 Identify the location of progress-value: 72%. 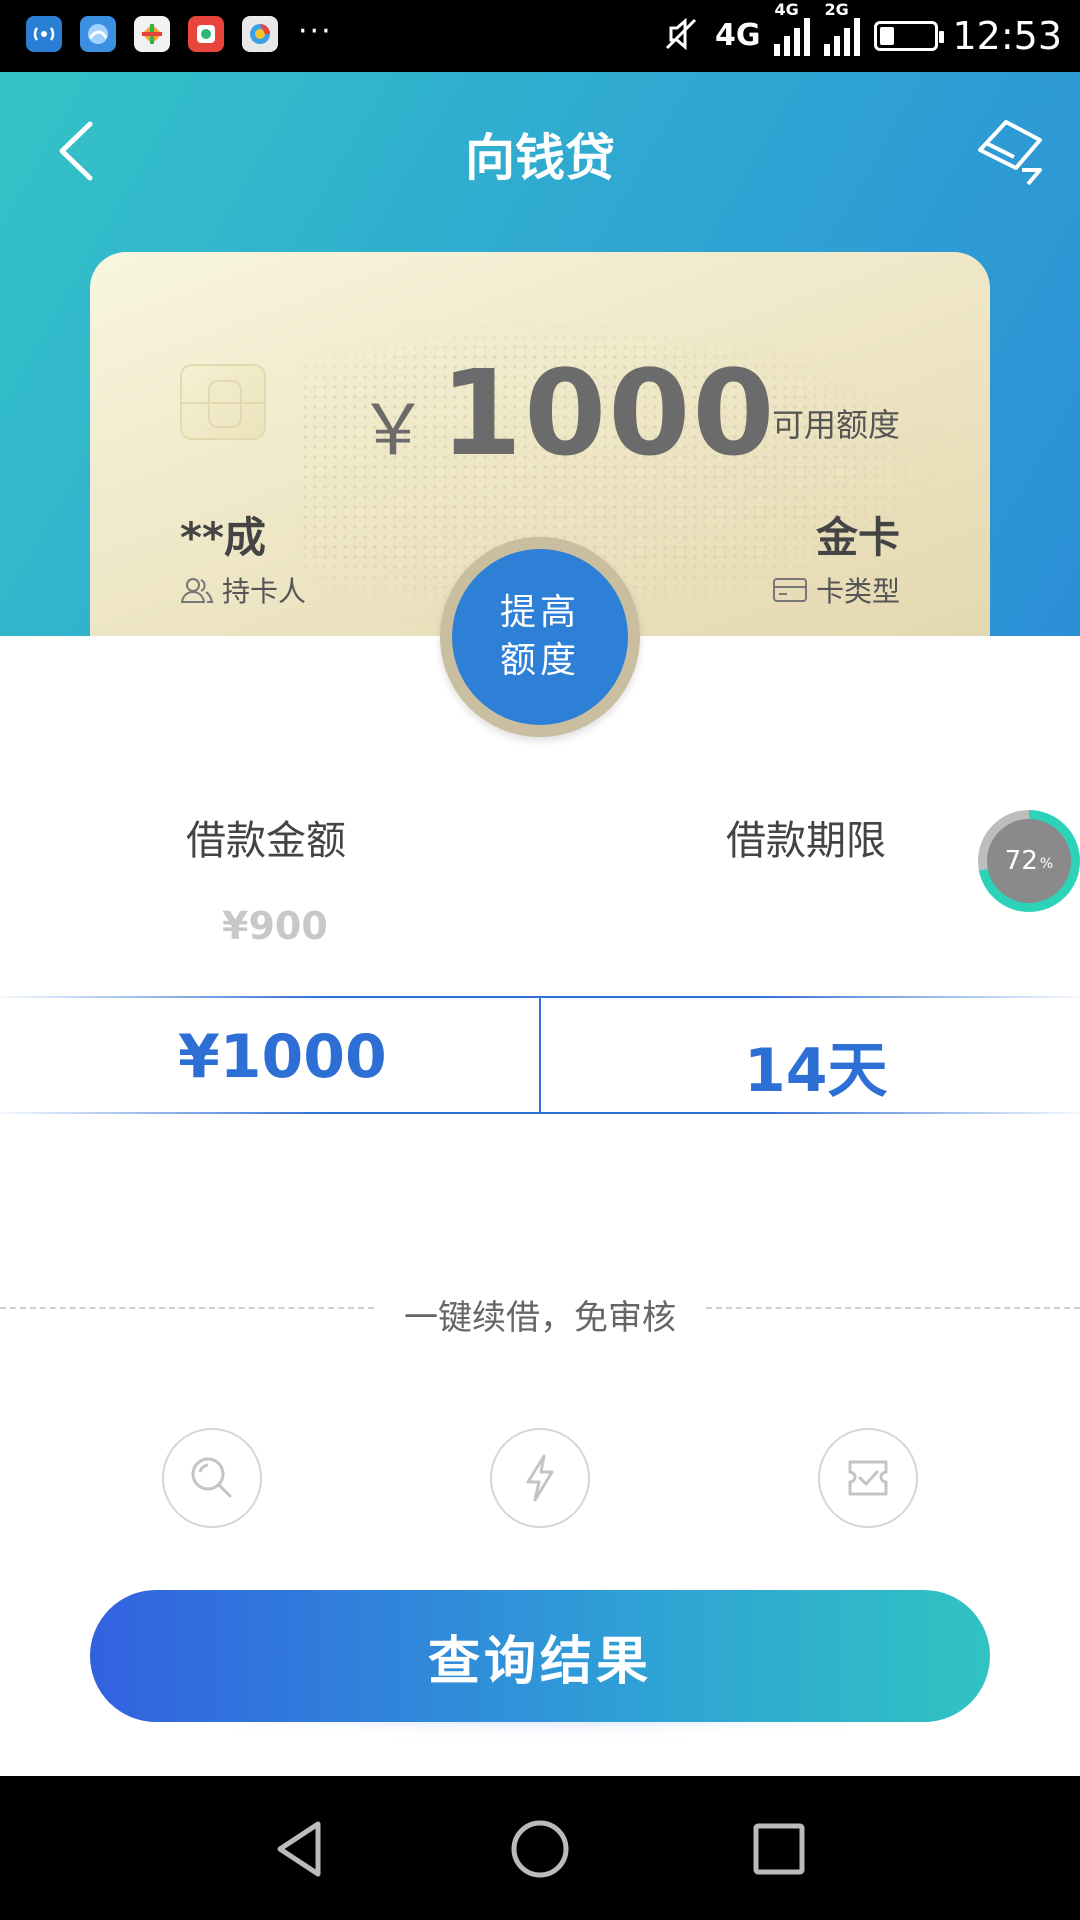
(1029, 861).